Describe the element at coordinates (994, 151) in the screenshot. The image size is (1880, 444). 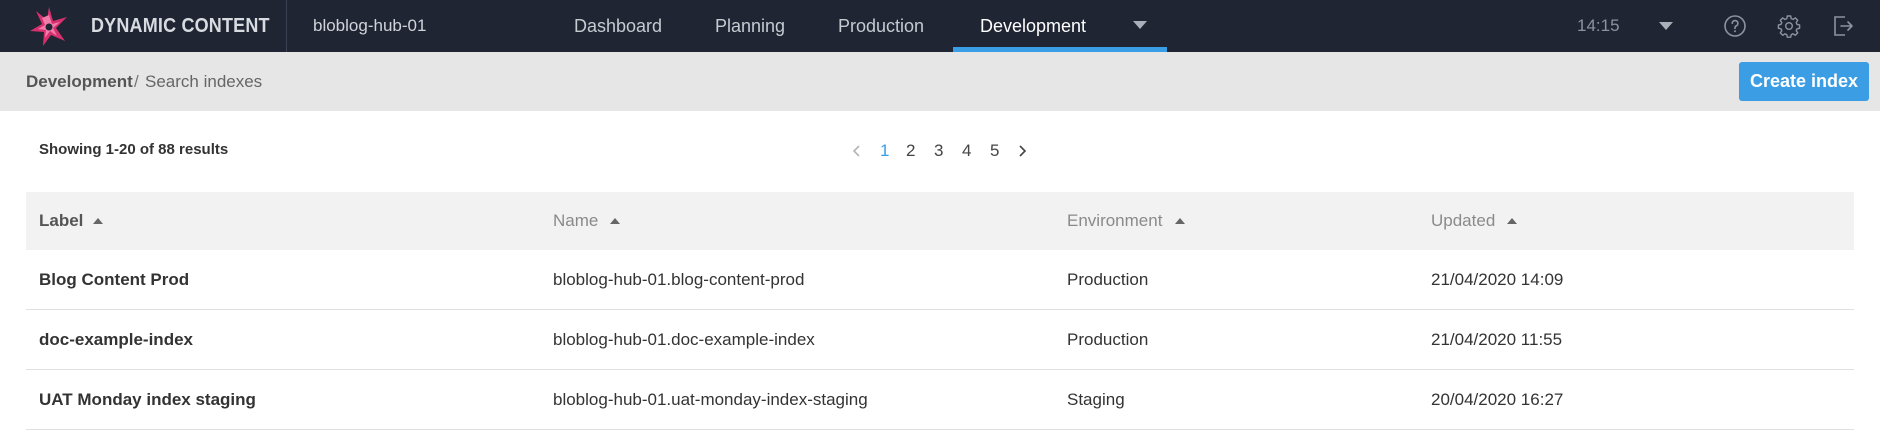
I see `page-5: 5` at that location.